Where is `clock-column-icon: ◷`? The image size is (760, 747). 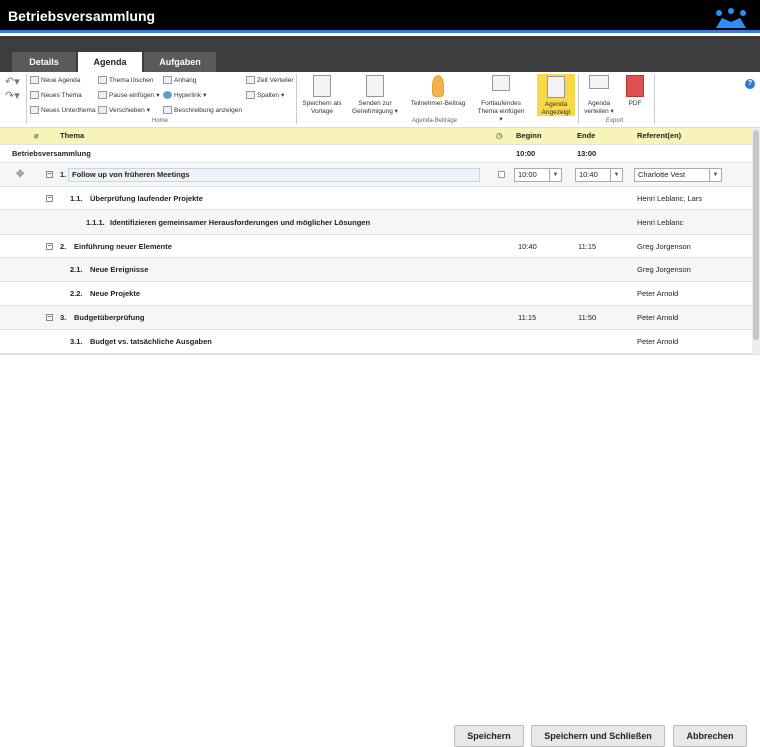
clock-column-icon: ◷ is located at coordinates (499, 135).